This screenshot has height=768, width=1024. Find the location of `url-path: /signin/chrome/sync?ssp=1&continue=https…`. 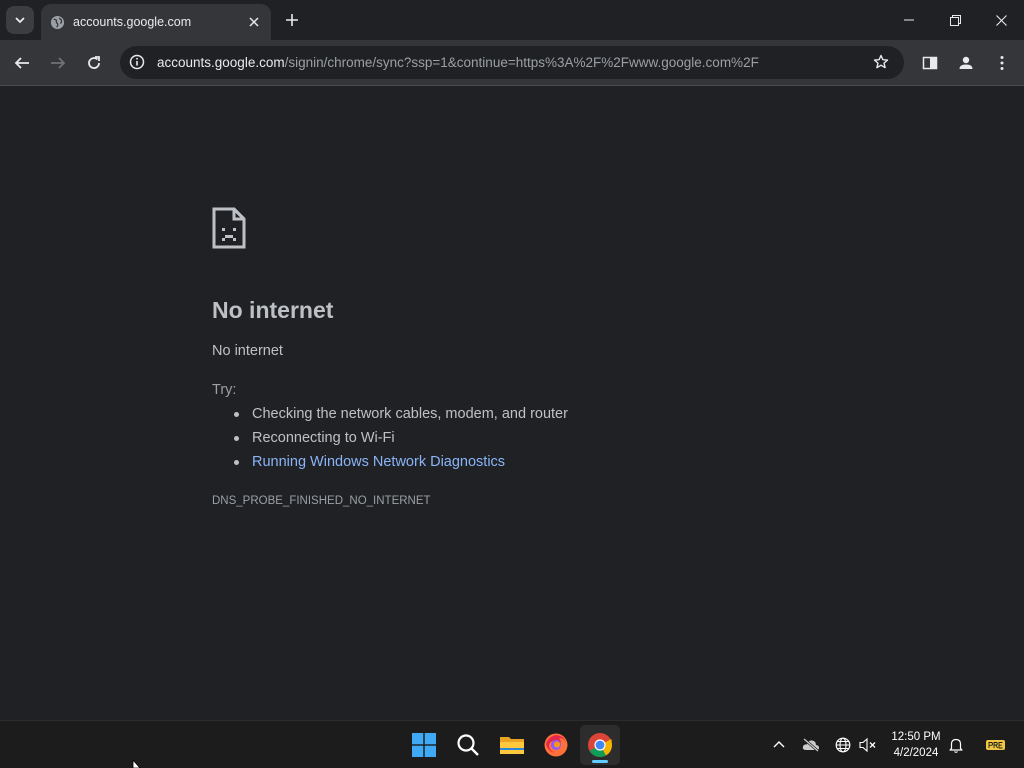

url-path: /signin/chrome/sync?ssp=1&continue=https… is located at coordinates (521, 62).